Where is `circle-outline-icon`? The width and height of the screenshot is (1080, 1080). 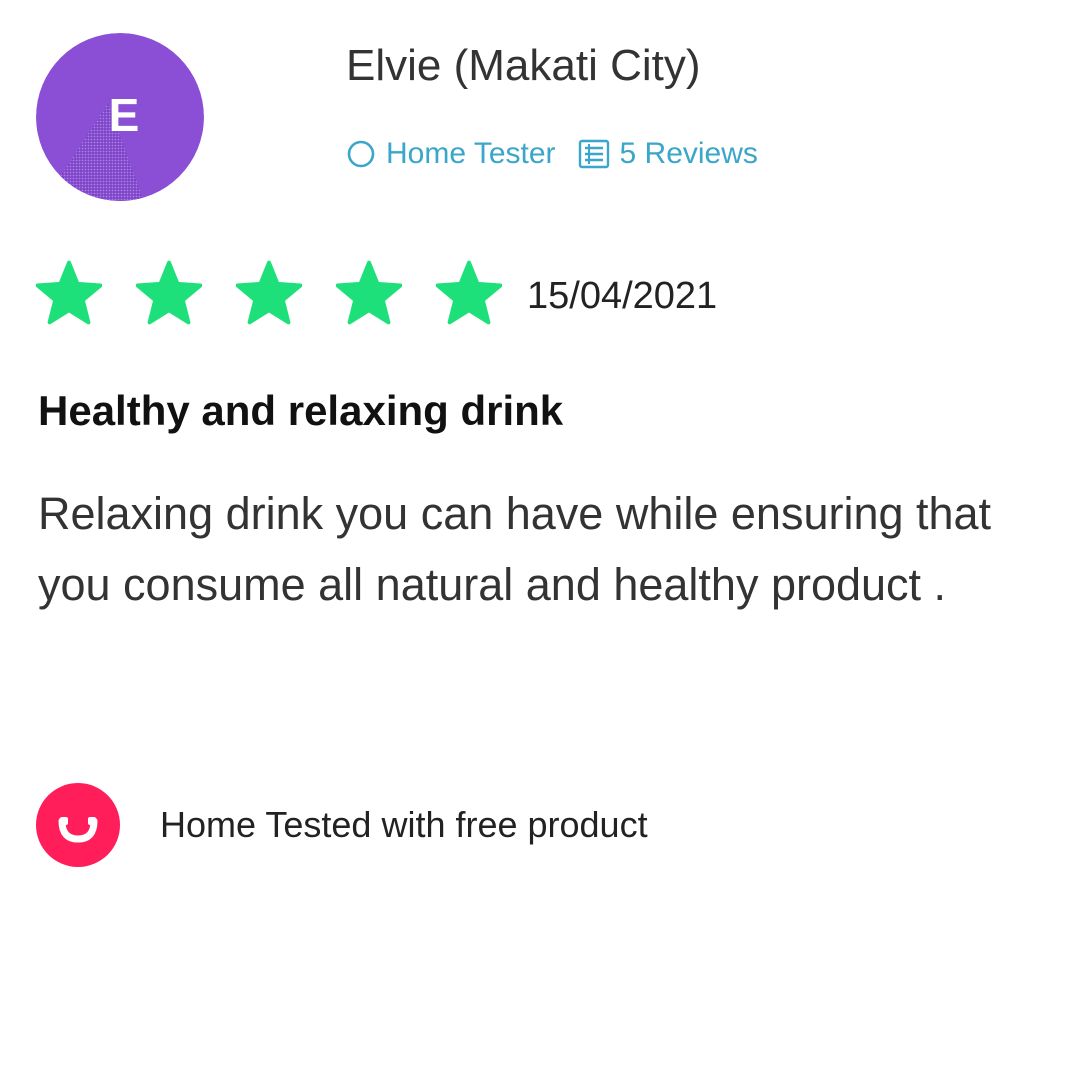
circle-outline-icon is located at coordinates (361, 154).